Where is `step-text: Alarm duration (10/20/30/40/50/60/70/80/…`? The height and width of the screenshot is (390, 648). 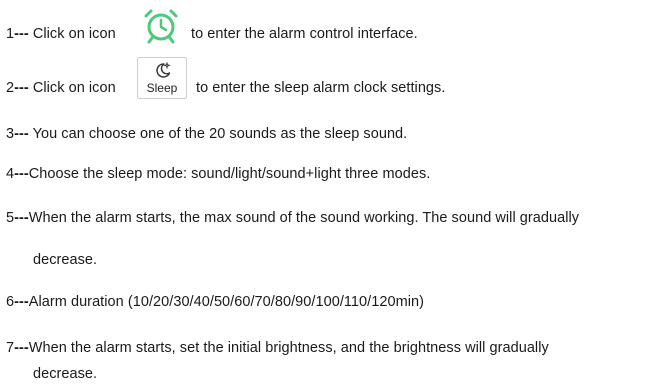
step-text: Alarm duration (10/20/30/40/50/60/70/80/… is located at coordinates (226, 302).